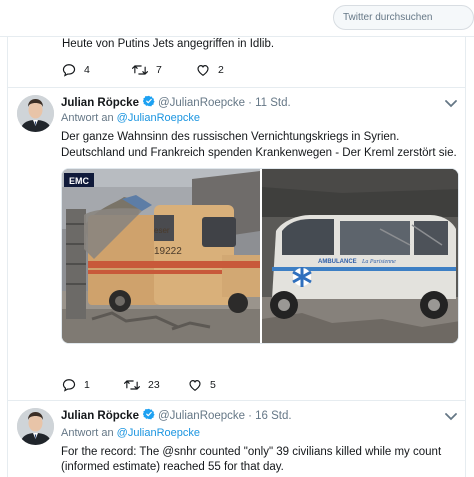 The width and height of the screenshot is (474, 477). Describe the element at coordinates (337, 262) in the screenshot. I see `ambulance-text: AMBULANCE` at that location.